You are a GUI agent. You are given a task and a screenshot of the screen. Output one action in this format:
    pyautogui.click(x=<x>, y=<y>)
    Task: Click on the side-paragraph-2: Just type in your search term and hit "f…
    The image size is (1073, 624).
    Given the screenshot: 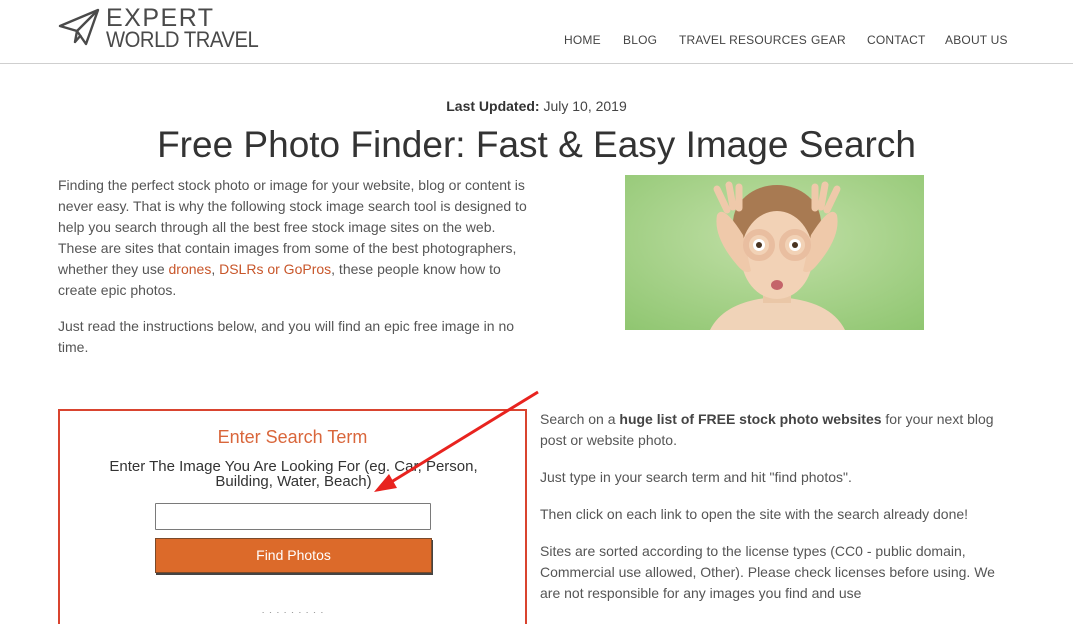 What is the action you would take?
    pyautogui.click(x=696, y=477)
    